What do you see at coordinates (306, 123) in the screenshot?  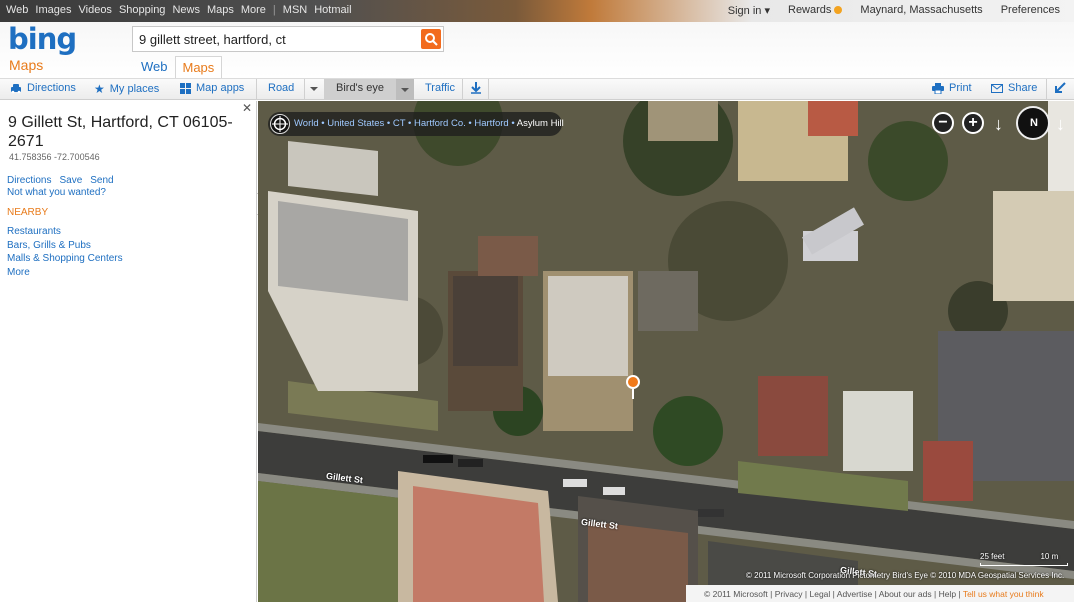 I see `breadcrumb-world: World` at bounding box center [306, 123].